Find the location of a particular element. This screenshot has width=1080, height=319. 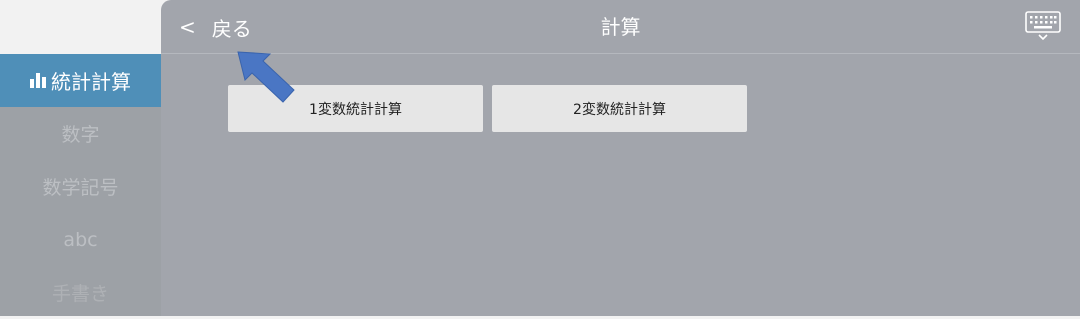

sidebar-item-label: 数字 is located at coordinates (80, 135).